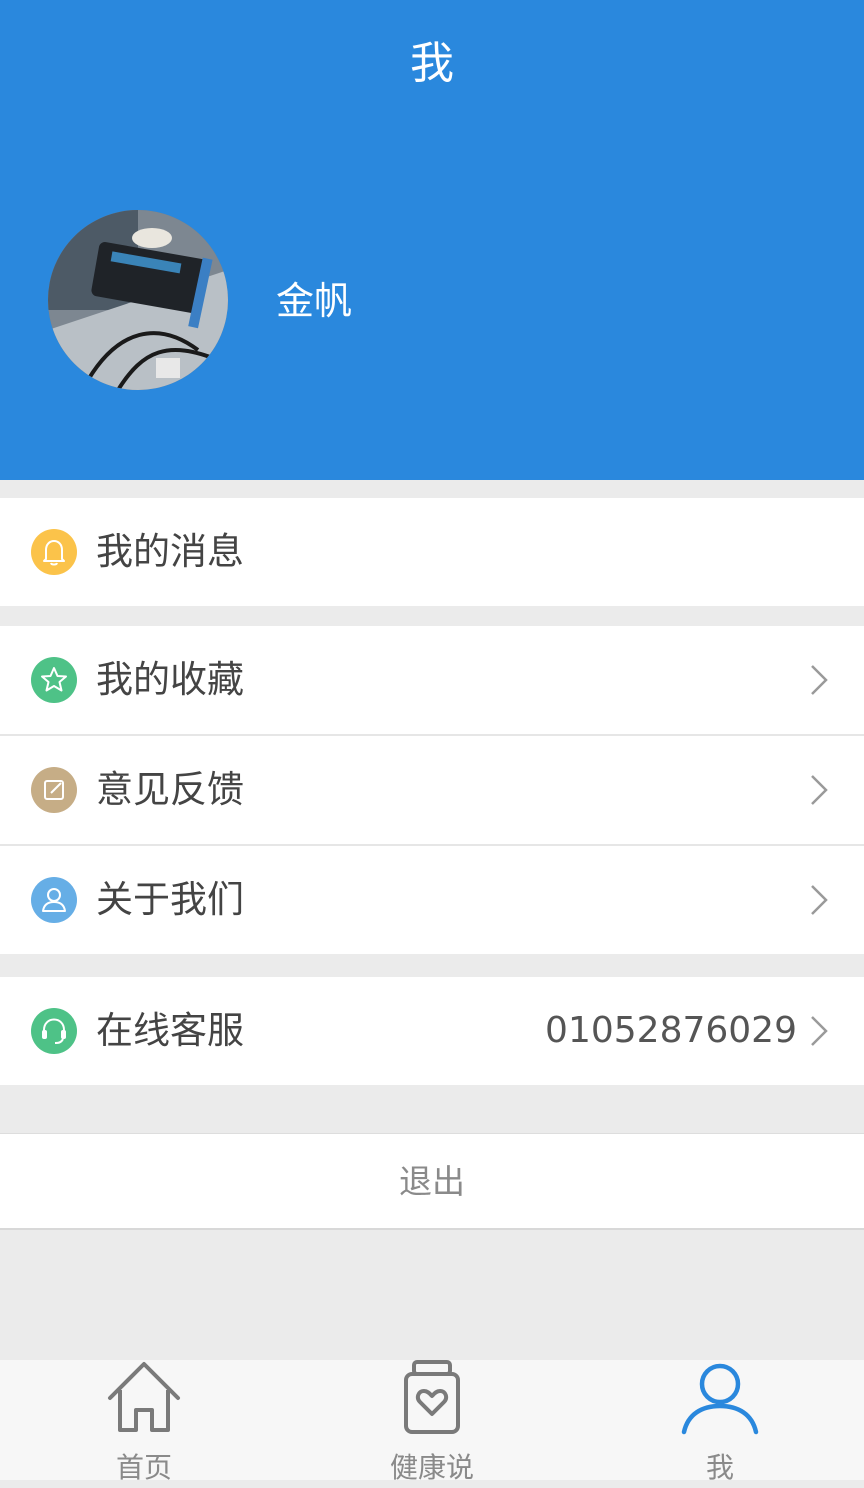 The image size is (864, 1488). I want to click on avatar-photo, so click(138, 300).